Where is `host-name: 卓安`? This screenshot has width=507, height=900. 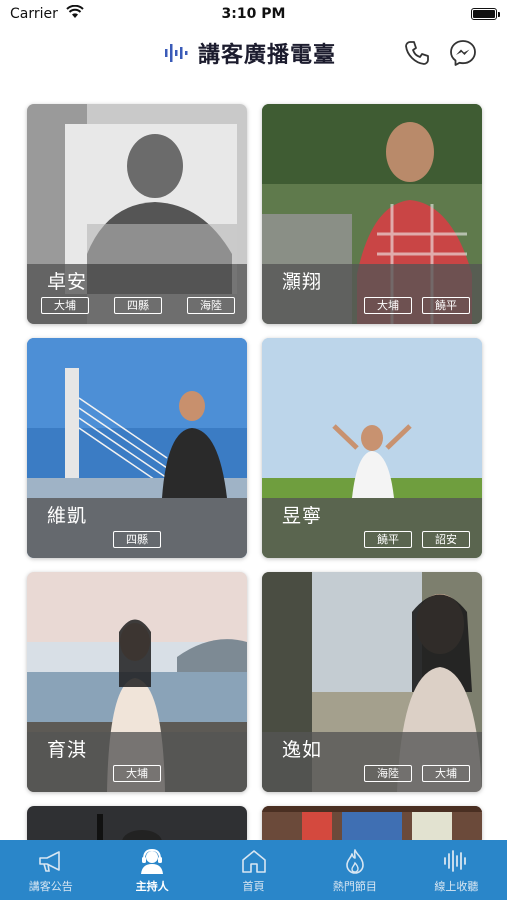
host-name: 卓安 is located at coordinates (67, 282).